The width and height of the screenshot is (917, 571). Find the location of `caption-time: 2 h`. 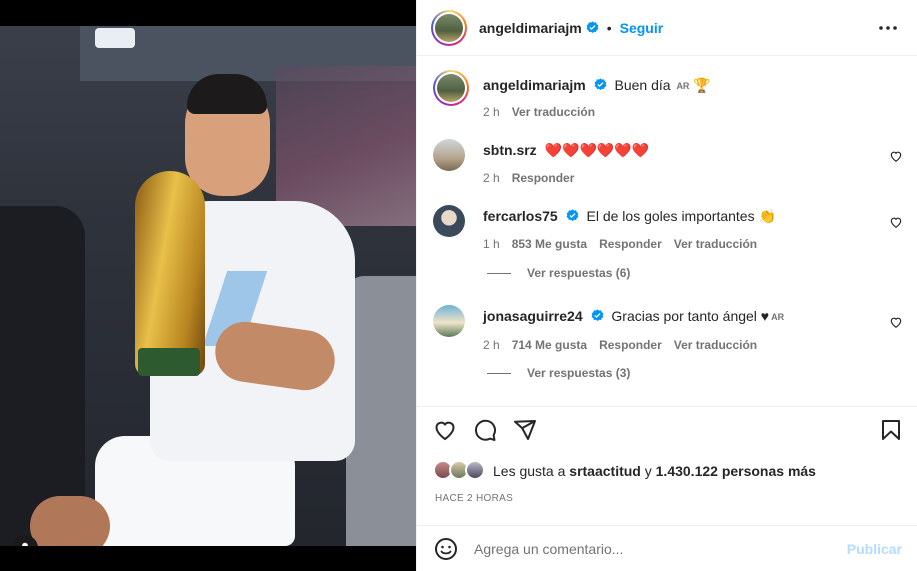

caption-time: 2 h is located at coordinates (491, 112).